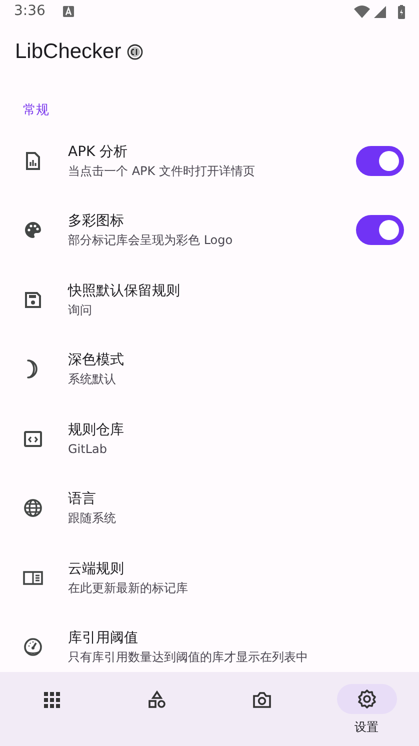 The height and width of the screenshot is (746, 419). I want to click on document-chart-icon, so click(33, 160).